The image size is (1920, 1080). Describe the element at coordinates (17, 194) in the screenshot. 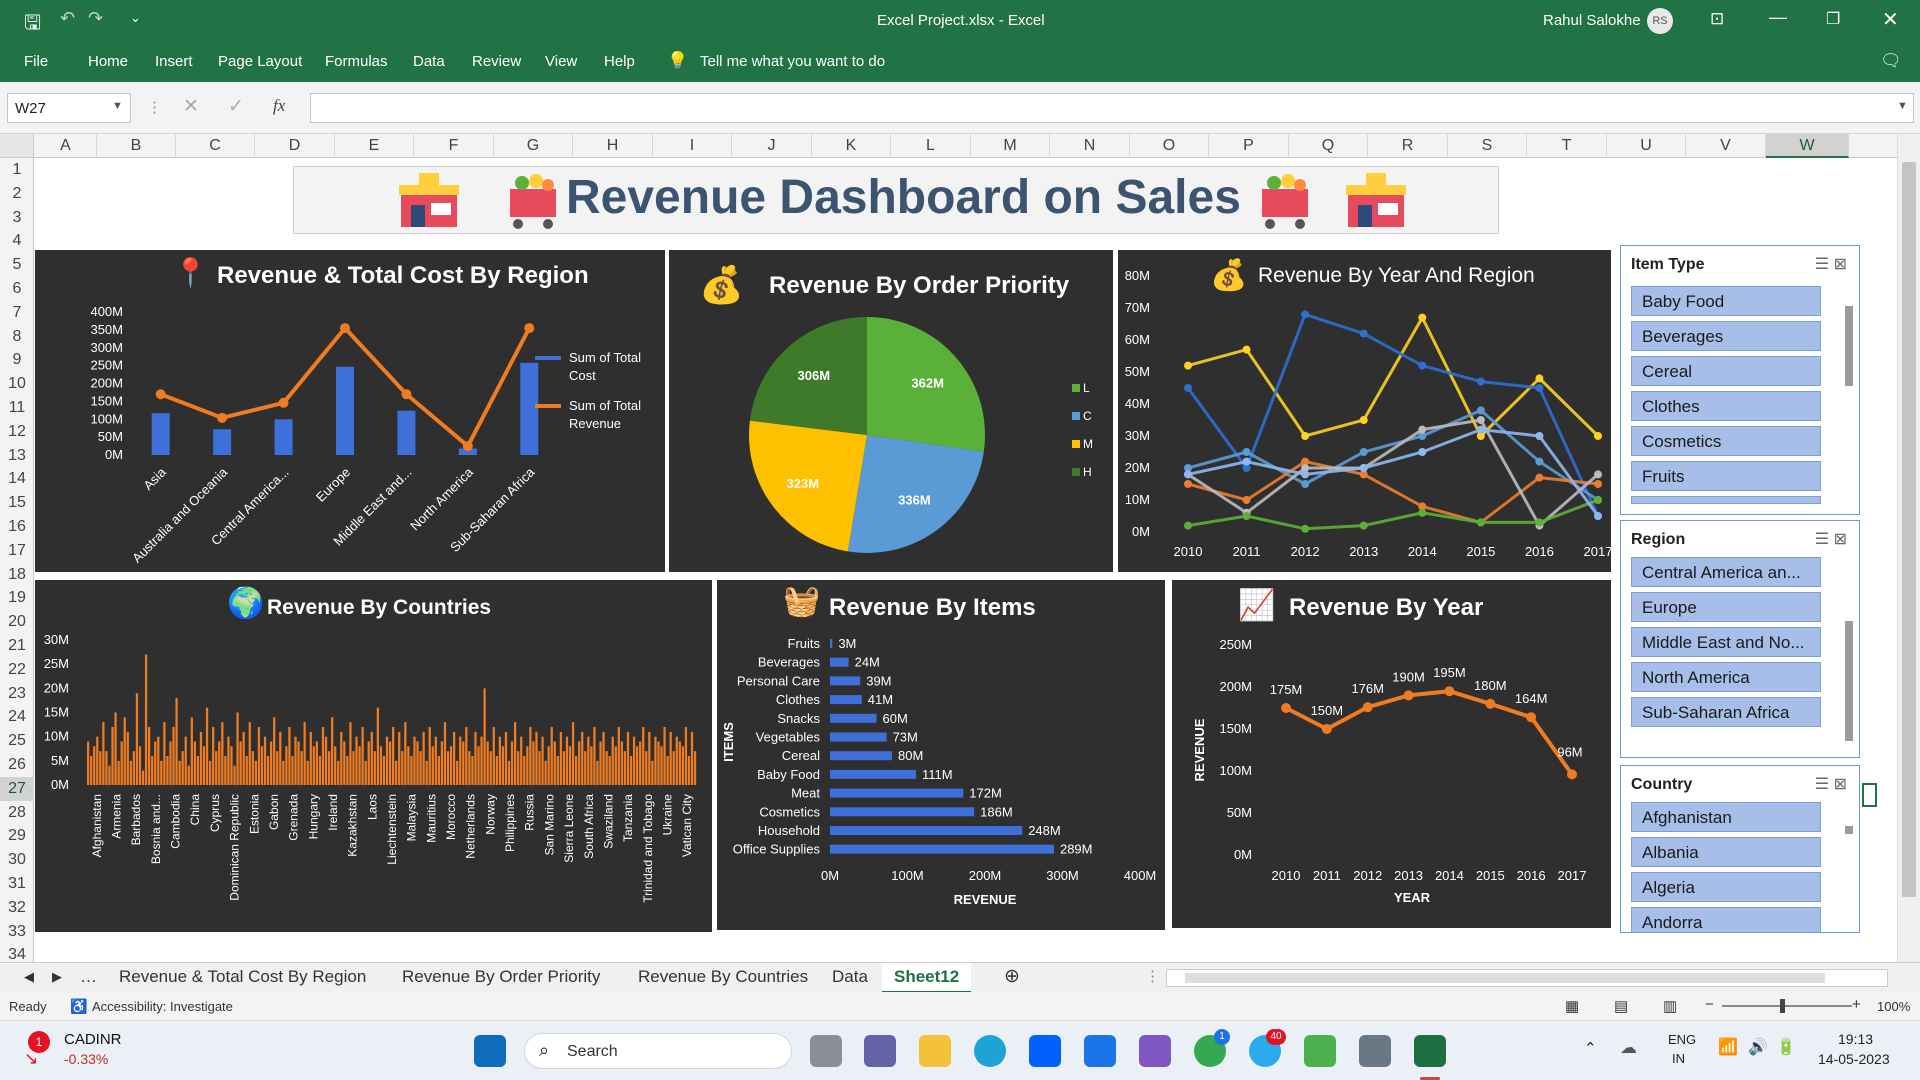

I see `row-header-2: 2` at that location.